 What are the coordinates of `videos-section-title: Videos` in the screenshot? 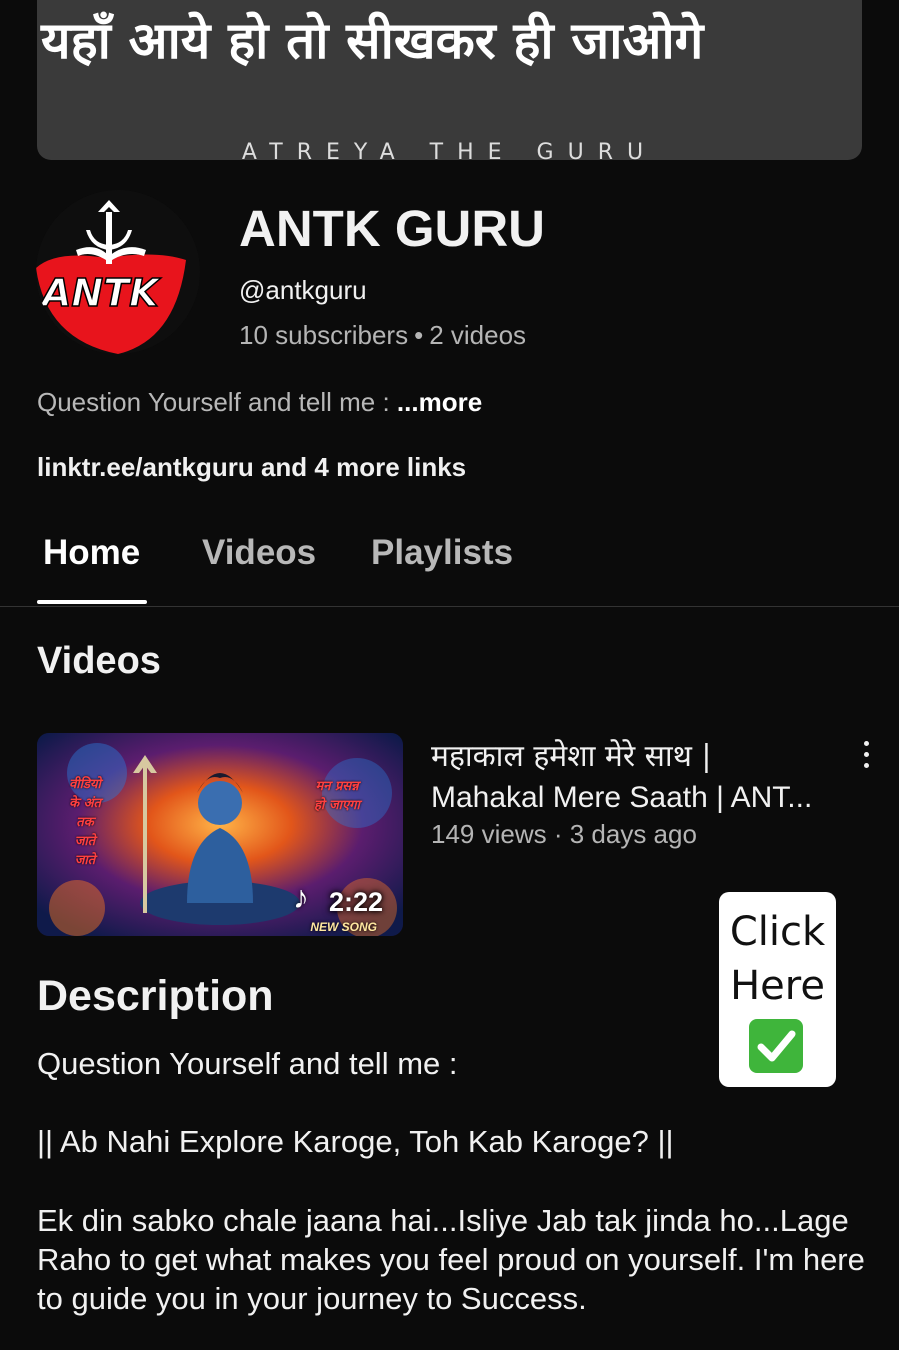 It's located at (99, 661).